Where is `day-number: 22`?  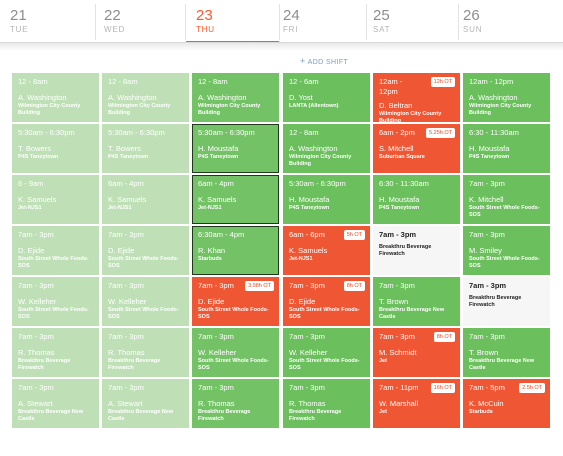 day-number: 22 is located at coordinates (112, 15).